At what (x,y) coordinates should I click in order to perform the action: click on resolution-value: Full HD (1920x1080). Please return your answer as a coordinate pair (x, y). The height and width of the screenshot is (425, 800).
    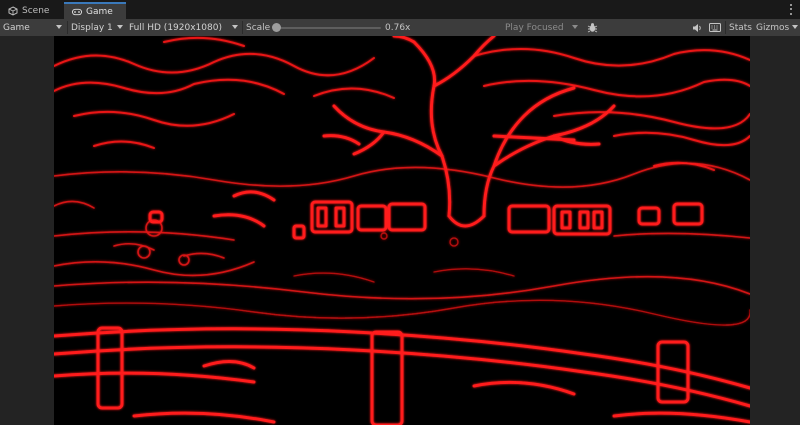
    Looking at the image, I should click on (175, 27).